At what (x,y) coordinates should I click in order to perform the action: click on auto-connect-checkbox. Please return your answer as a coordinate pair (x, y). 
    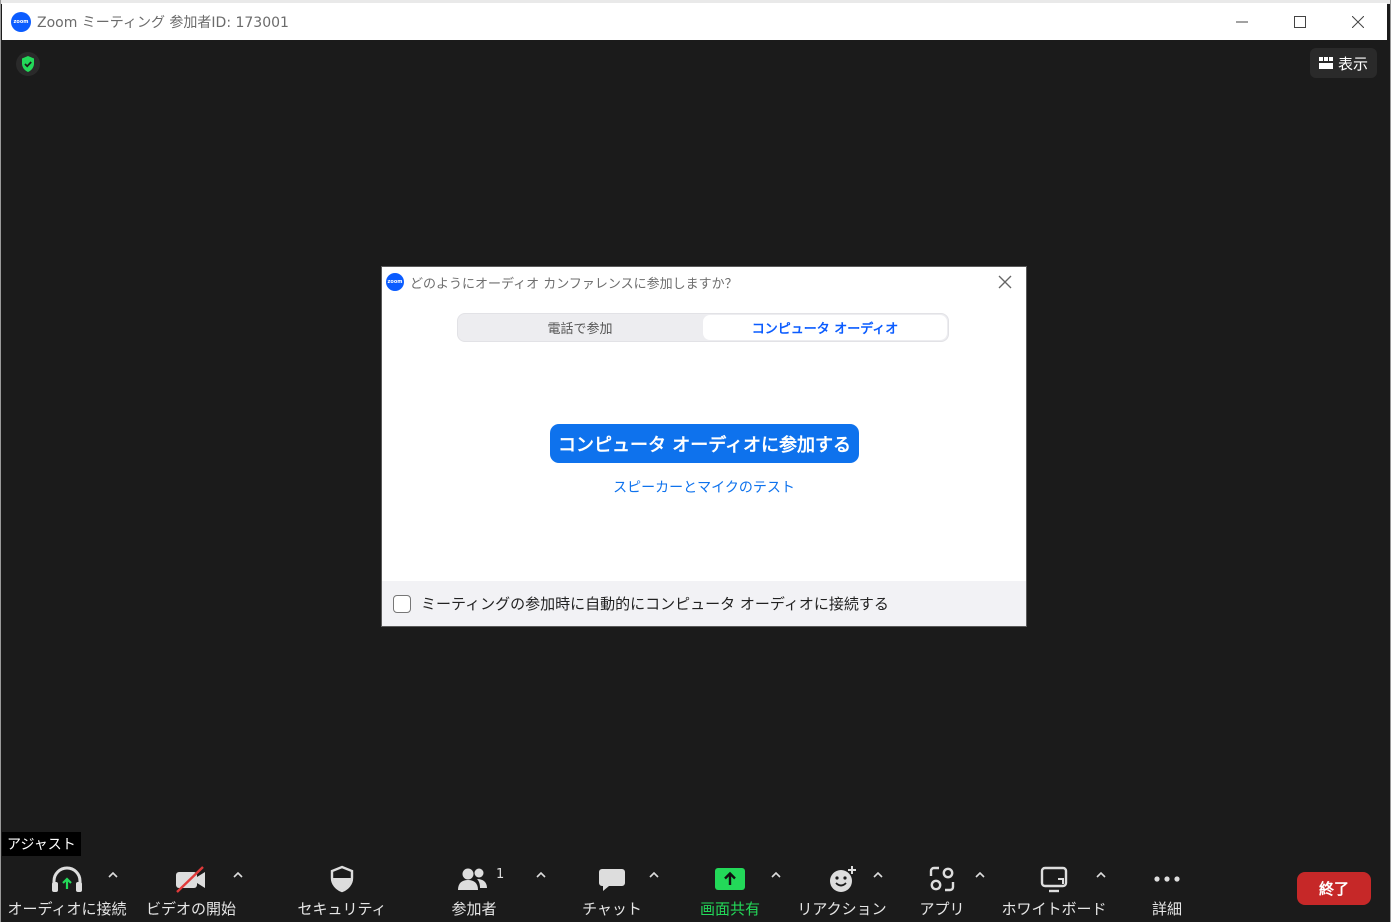
    Looking at the image, I should click on (402, 603).